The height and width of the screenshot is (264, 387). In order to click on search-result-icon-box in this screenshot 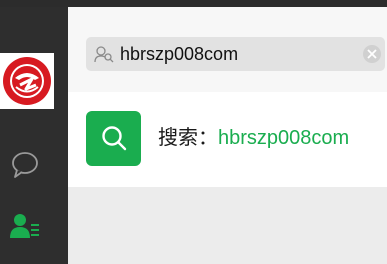, I will do `click(113, 138)`.